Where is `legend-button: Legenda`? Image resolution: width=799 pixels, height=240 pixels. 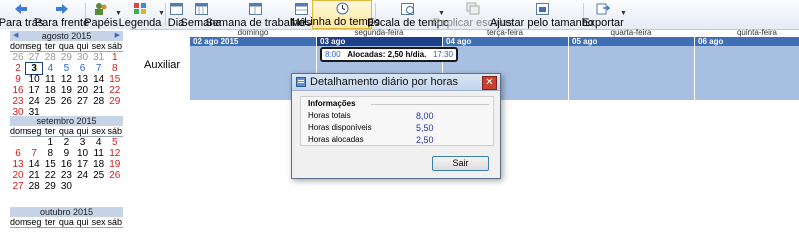 legend-button: Legenda is located at coordinates (140, 14).